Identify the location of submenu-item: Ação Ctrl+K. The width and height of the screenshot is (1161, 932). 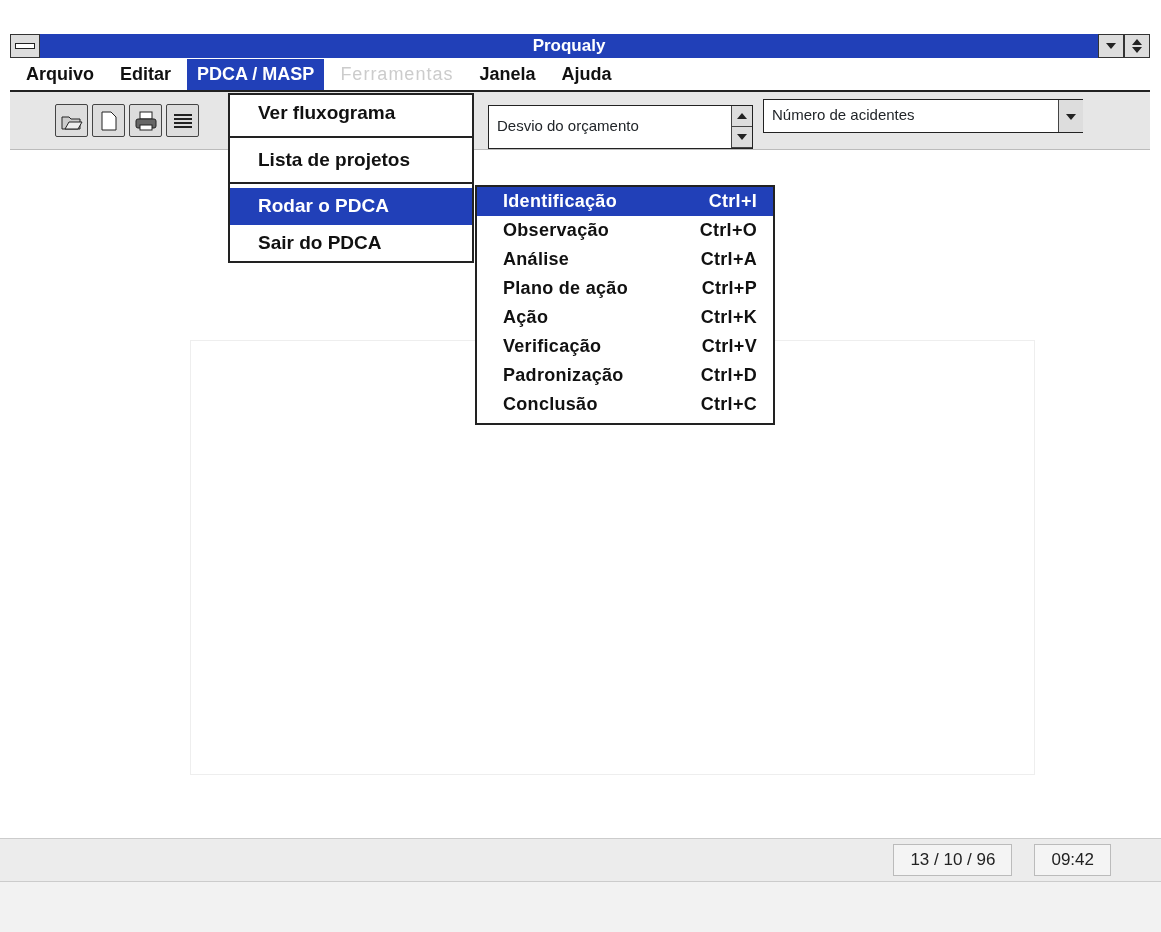
(625, 317).